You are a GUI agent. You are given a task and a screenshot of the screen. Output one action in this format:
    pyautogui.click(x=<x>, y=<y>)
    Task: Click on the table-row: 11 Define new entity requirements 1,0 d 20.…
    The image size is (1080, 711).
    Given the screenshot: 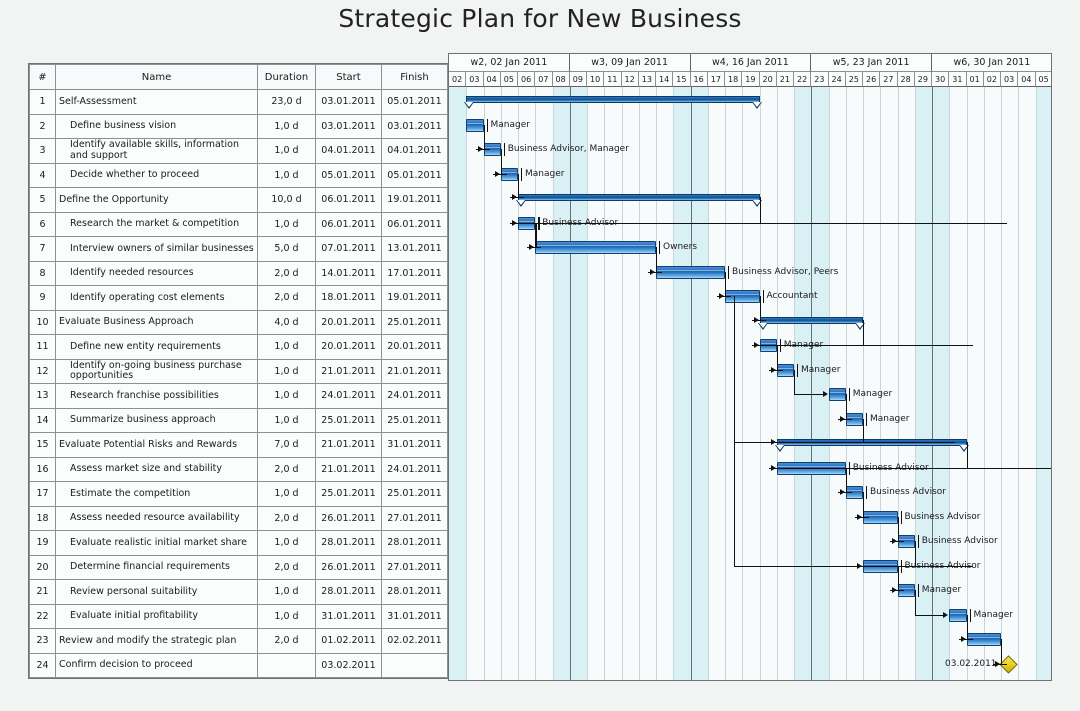 What is the action you would take?
    pyautogui.click(x=238, y=347)
    